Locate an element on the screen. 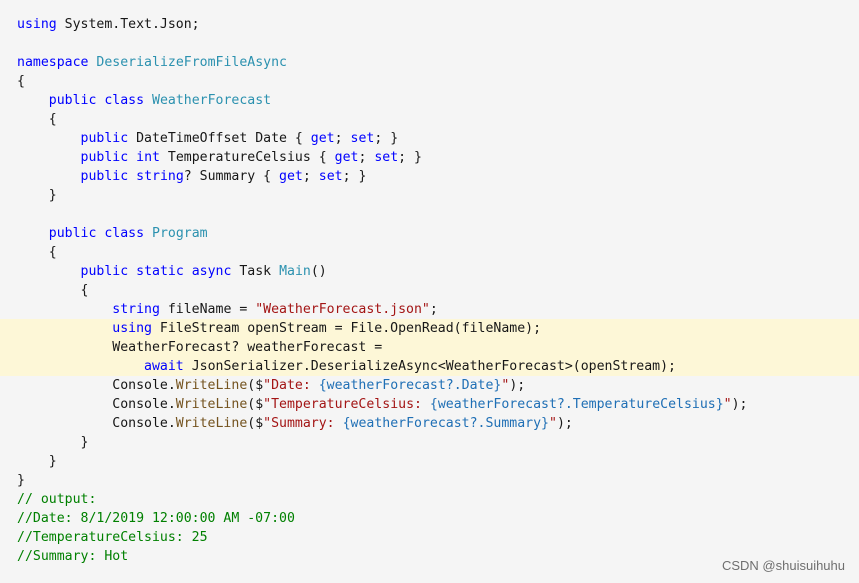  code-token: {weatherForecast?.Date} is located at coordinates (410, 385).